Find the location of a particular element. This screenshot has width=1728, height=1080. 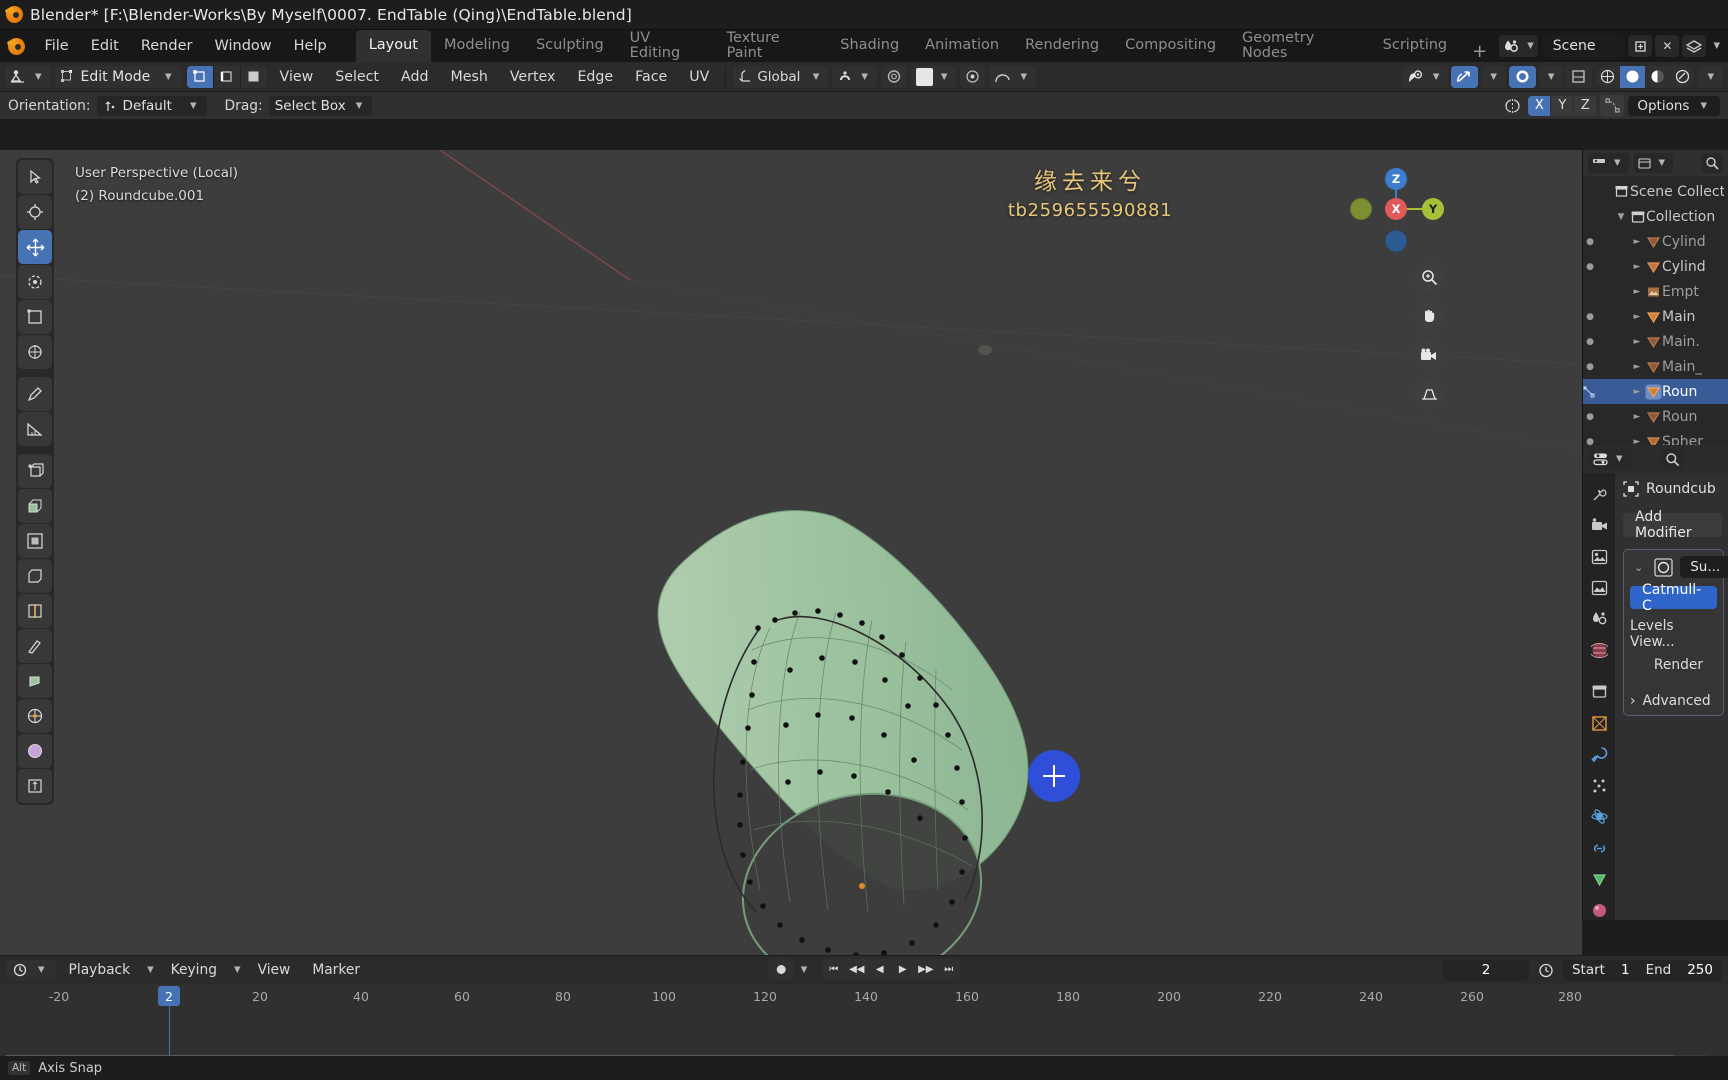

poly-build-tool is located at coordinates (35, 681).